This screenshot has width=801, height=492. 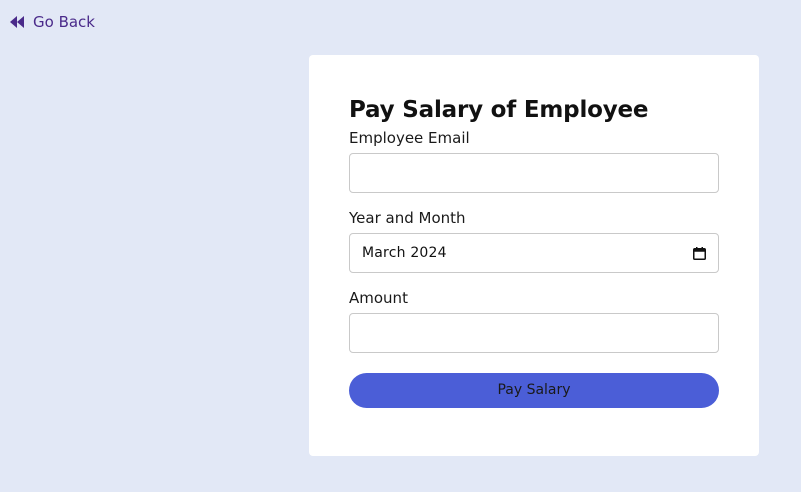 What do you see at coordinates (699, 253) in the screenshot?
I see `calendar-icon` at bounding box center [699, 253].